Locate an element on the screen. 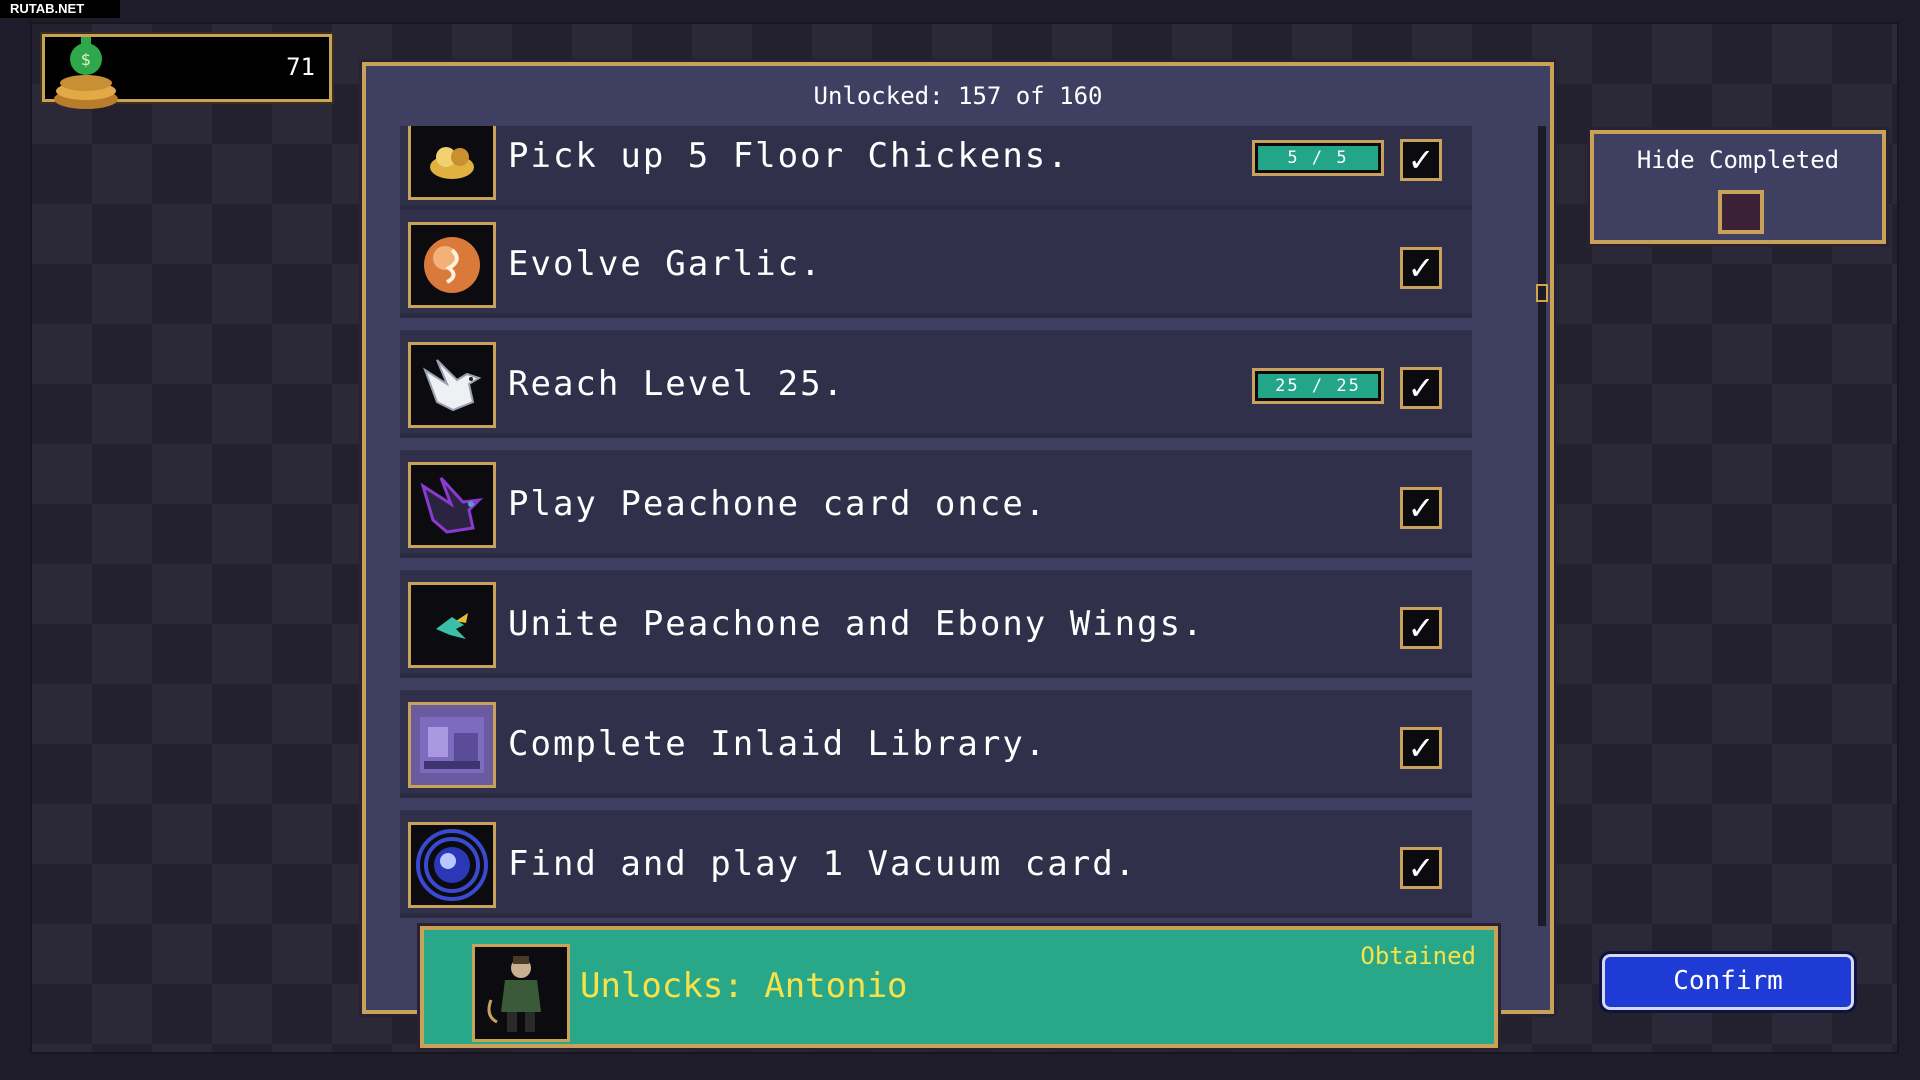  achievement-row: Unite Peachone and Ebony Wings. ✓ is located at coordinates (936, 624).